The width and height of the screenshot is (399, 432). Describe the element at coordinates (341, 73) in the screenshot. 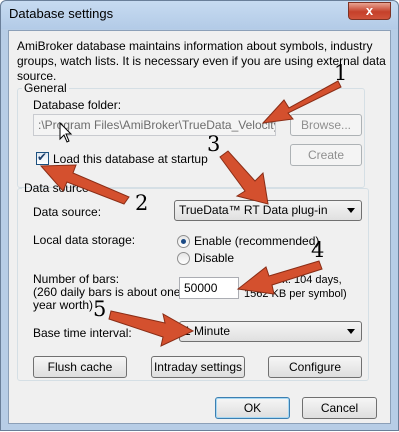

I see `annotation-number-1: 1` at that location.